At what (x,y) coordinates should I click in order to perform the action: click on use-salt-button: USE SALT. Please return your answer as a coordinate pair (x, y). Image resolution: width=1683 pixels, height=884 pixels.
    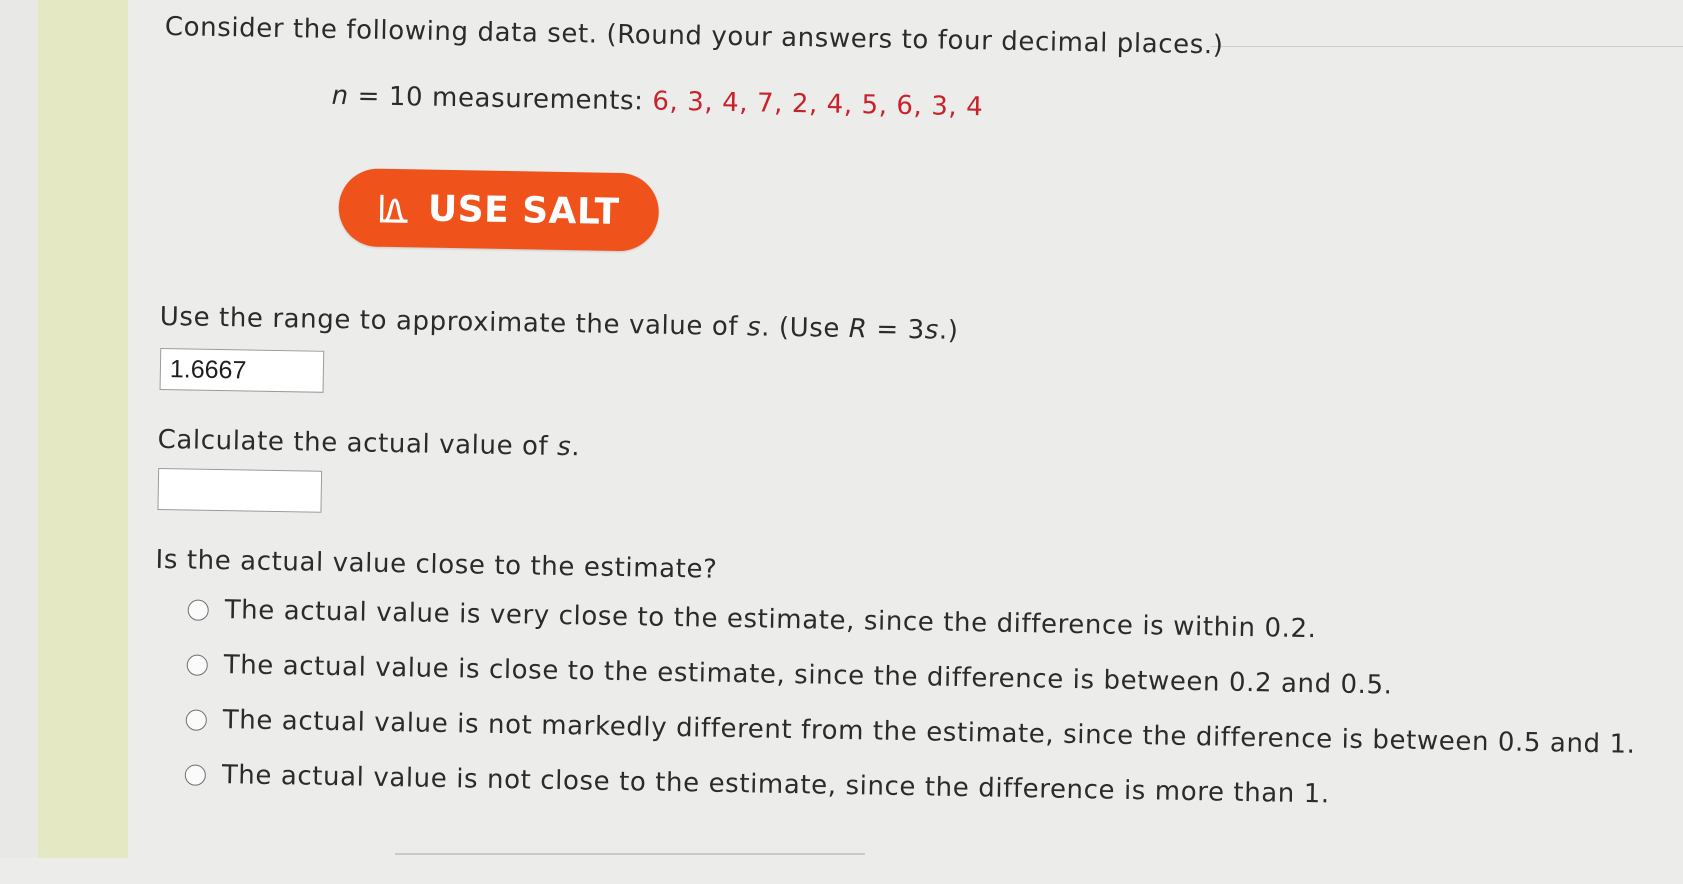
    Looking at the image, I should click on (499, 210).